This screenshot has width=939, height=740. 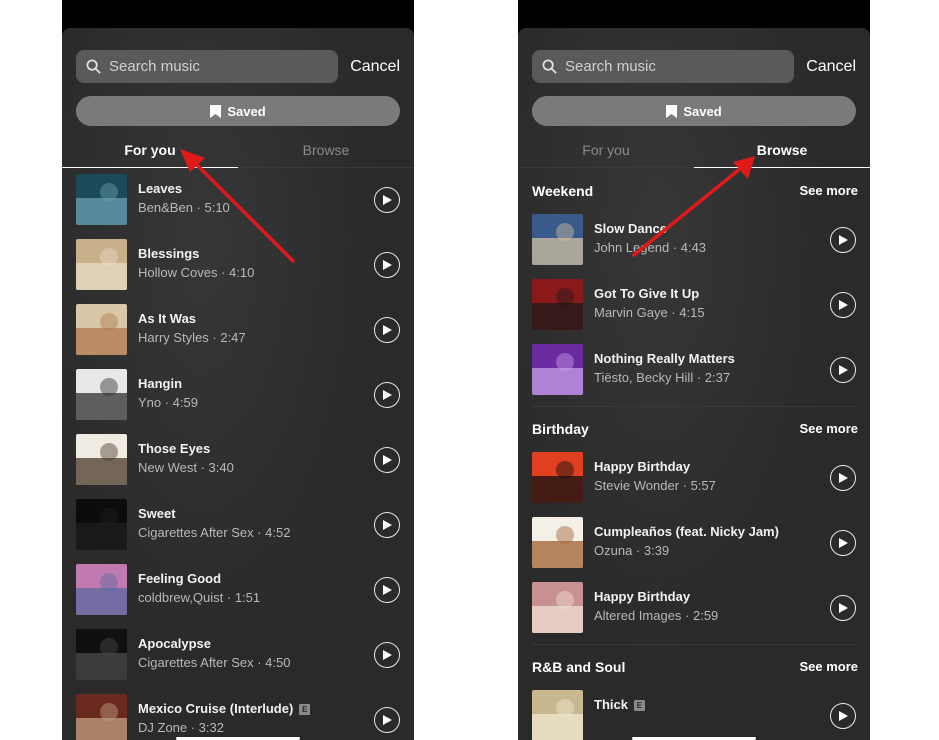 I want to click on track-artist-duration: Cigarettes After Sex · 4:50, so click(x=214, y=662).